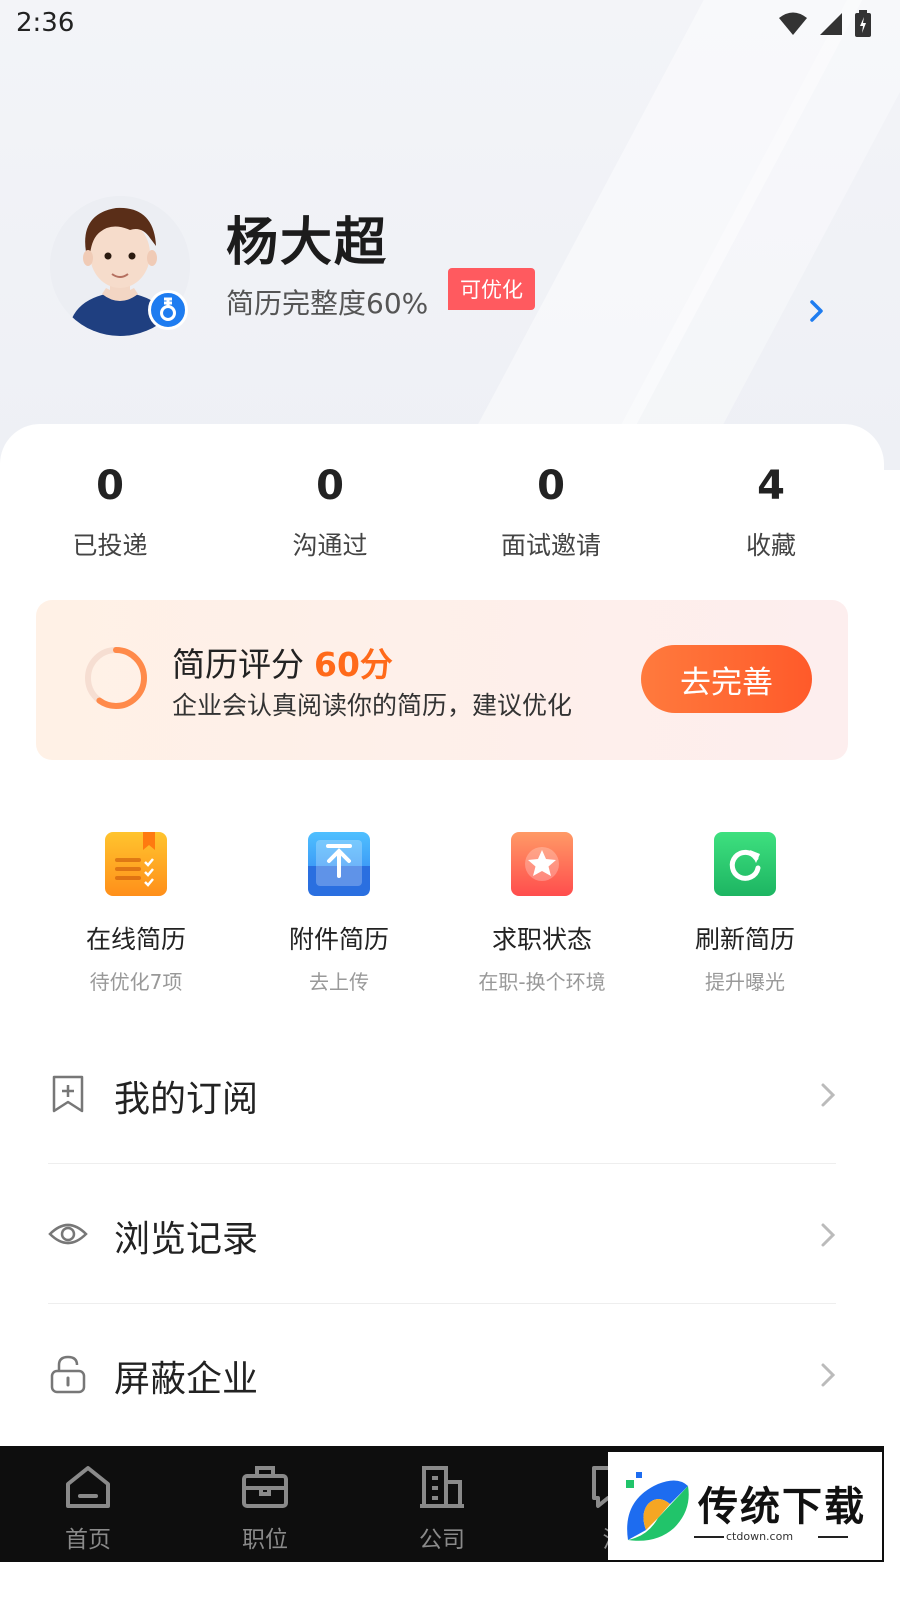 The image size is (900, 1600). I want to click on status-bar: 2:36, so click(450, 24).